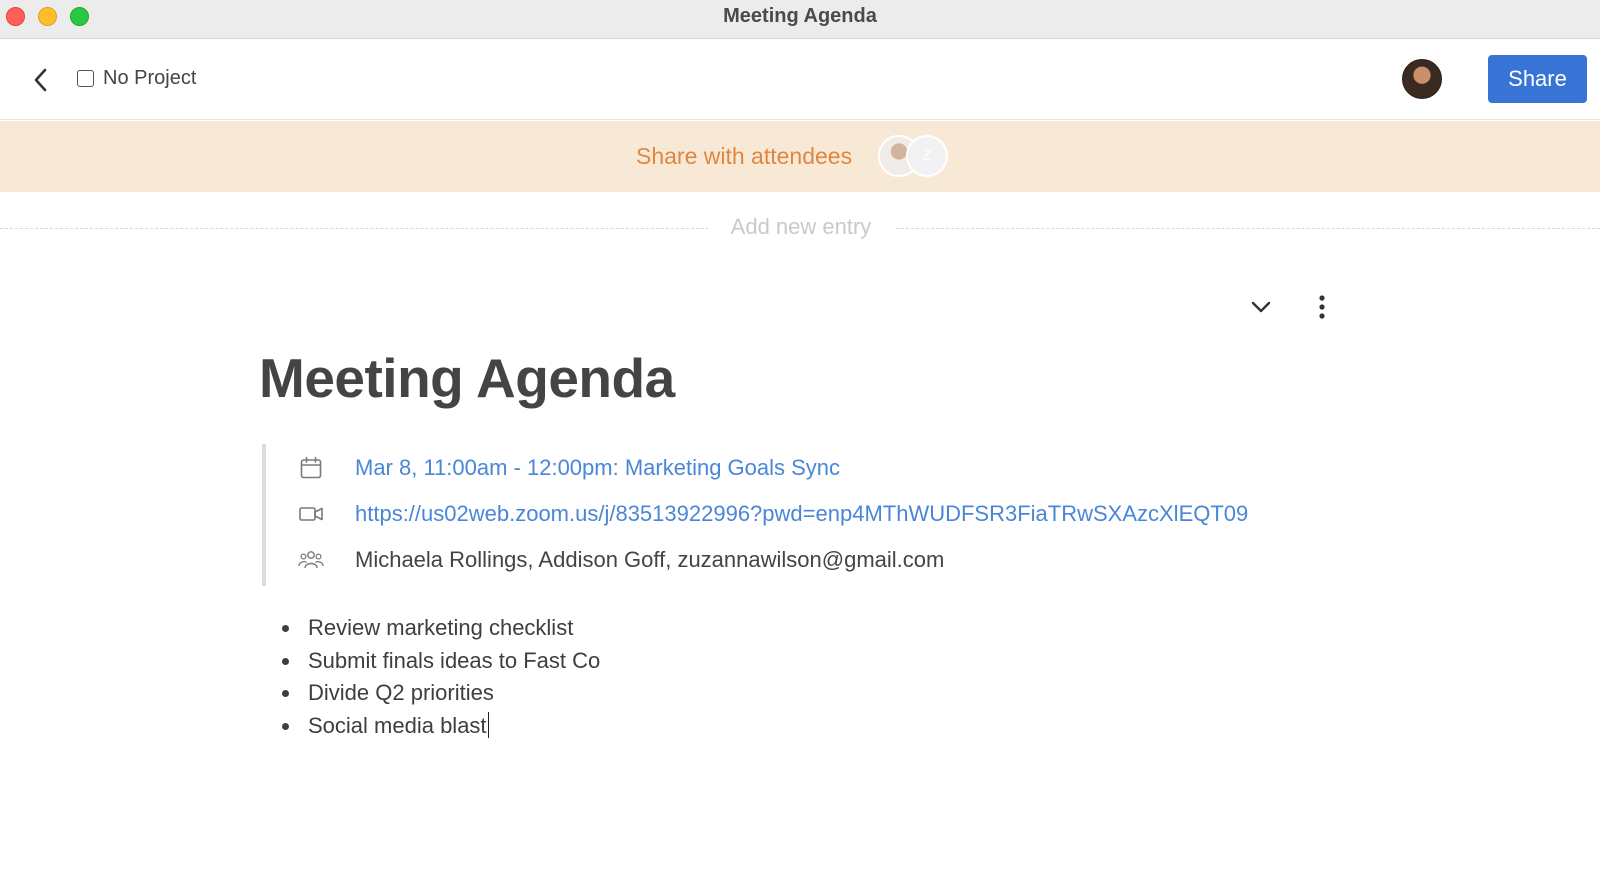  What do you see at coordinates (397, 725) in the screenshot?
I see `list-item-text: Social media blast` at bounding box center [397, 725].